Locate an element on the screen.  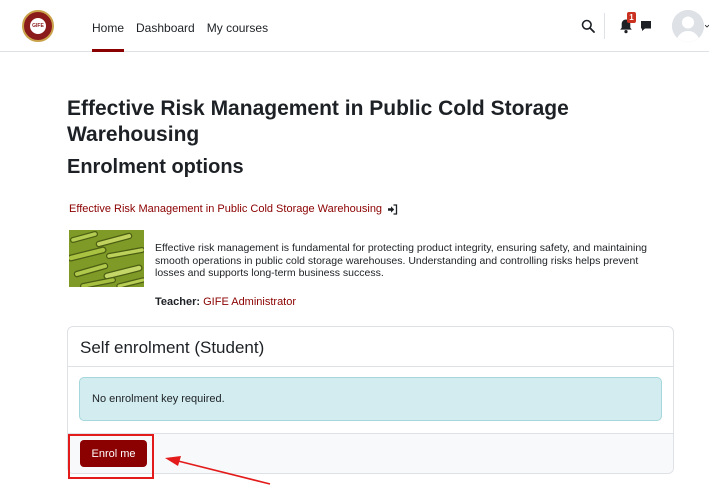
nav-home: Home is located at coordinates (108, 26).